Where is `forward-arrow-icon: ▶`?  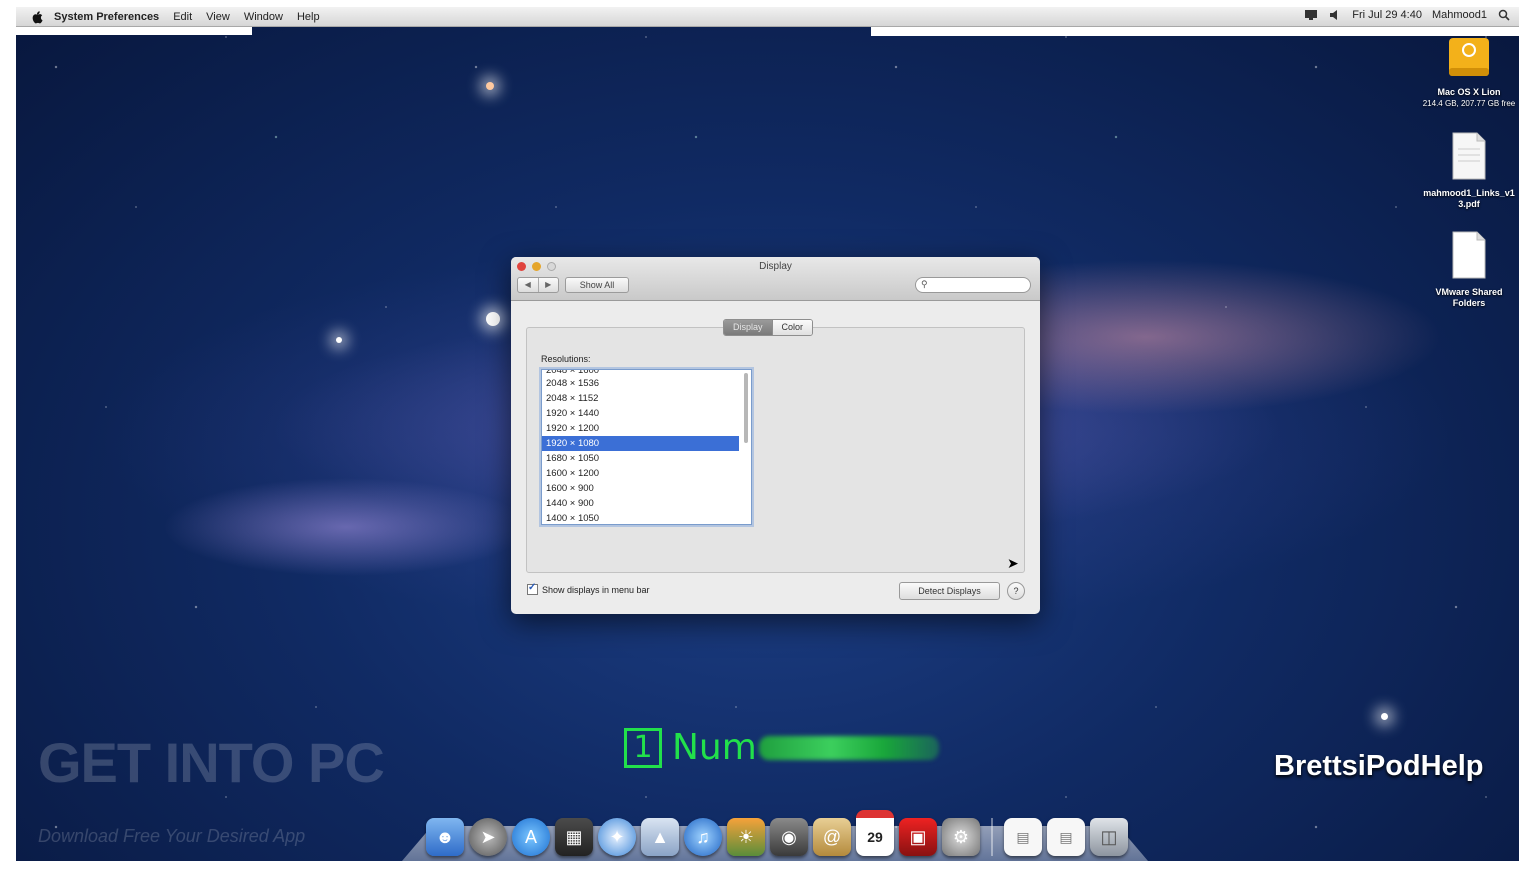 forward-arrow-icon: ▶ is located at coordinates (548, 285).